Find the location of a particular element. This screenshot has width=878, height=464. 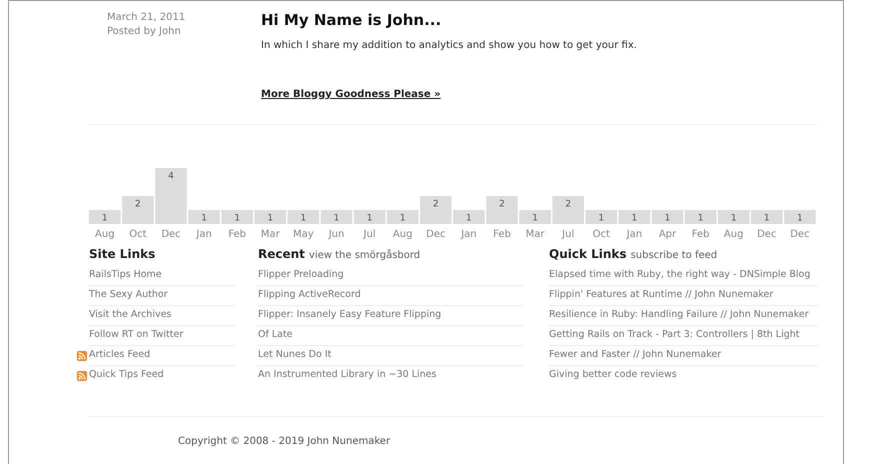

post-date: March 21, 2011 is located at coordinates (146, 18).